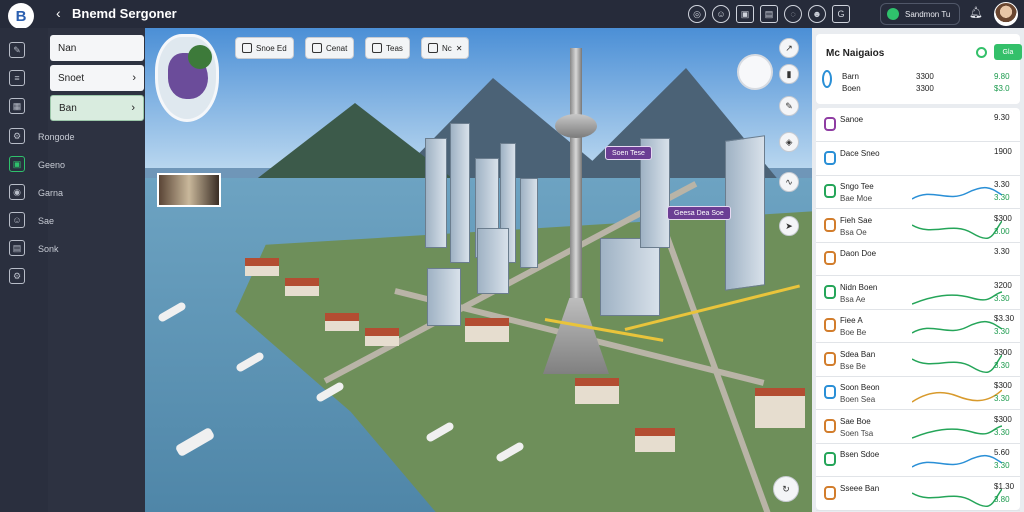 The width and height of the screenshot is (1024, 512). What do you see at coordinates (860, 387) in the screenshot?
I see `metric-label: Soon Beon` at bounding box center [860, 387].